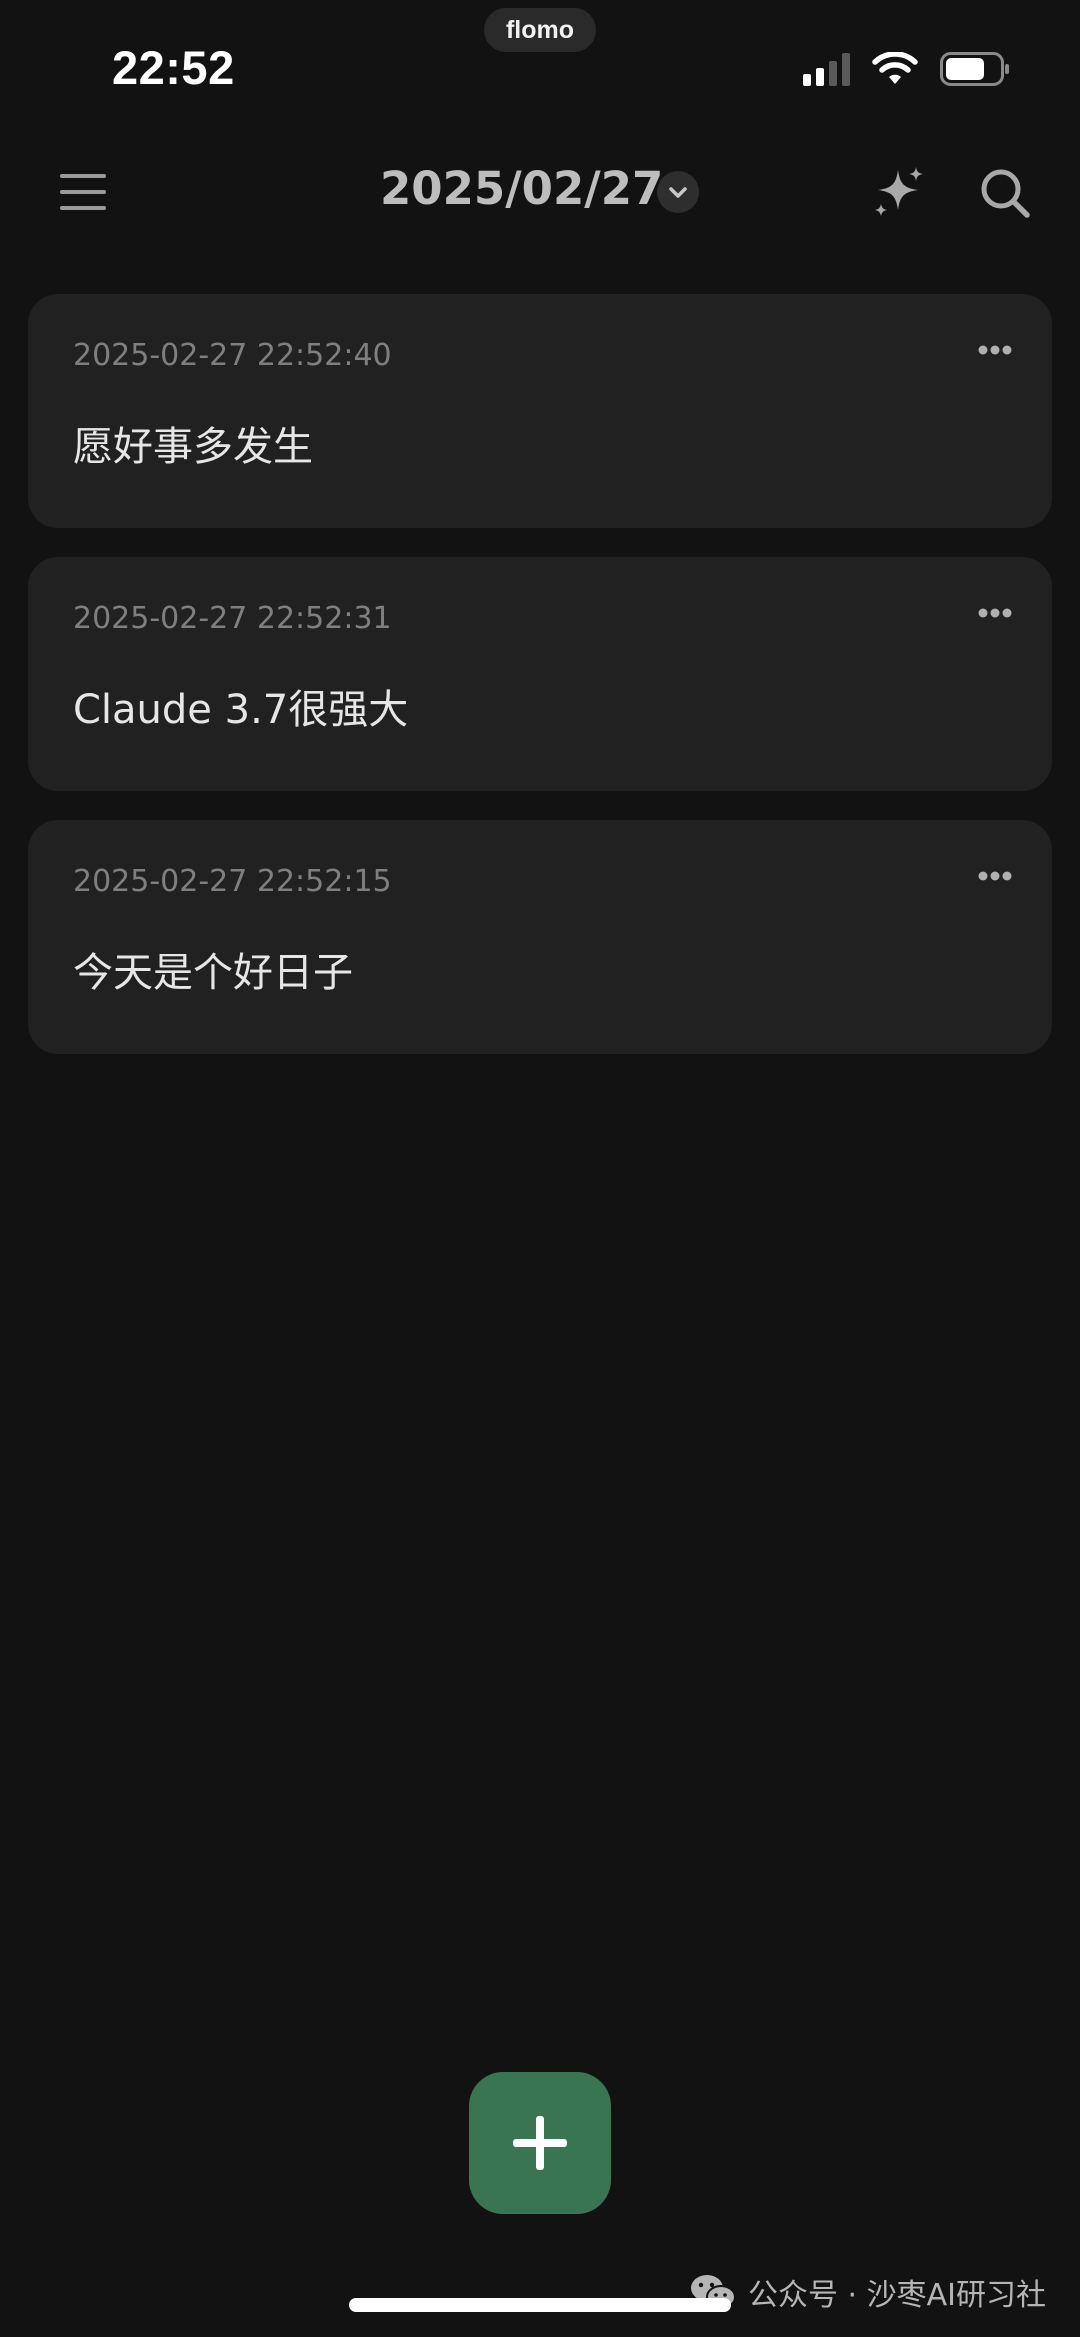 The height and width of the screenshot is (2337, 1080). What do you see at coordinates (540, 30) in the screenshot?
I see `app-pill: flomo` at bounding box center [540, 30].